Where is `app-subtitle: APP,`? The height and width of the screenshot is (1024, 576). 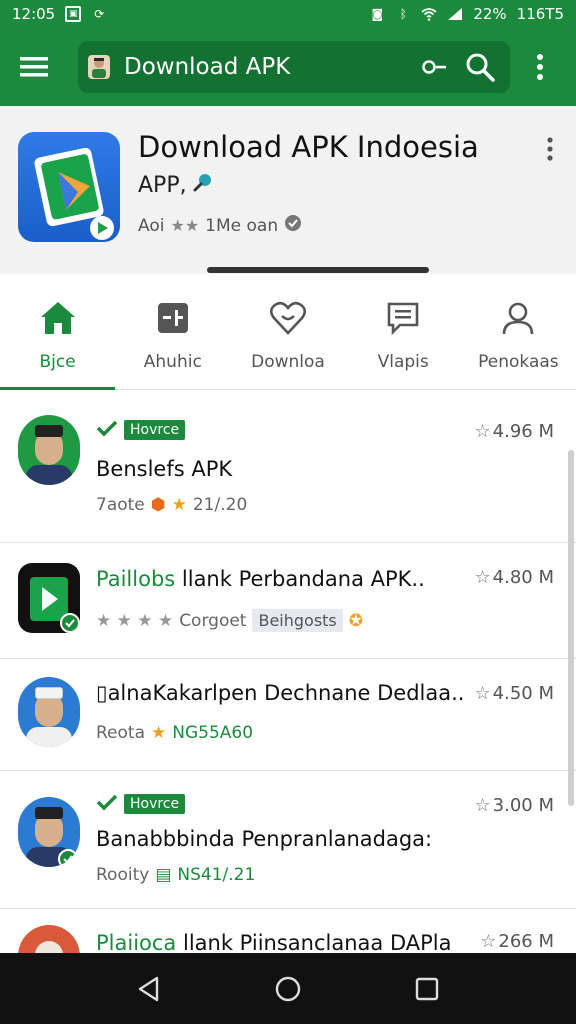
app-subtitle: APP, is located at coordinates (176, 185).